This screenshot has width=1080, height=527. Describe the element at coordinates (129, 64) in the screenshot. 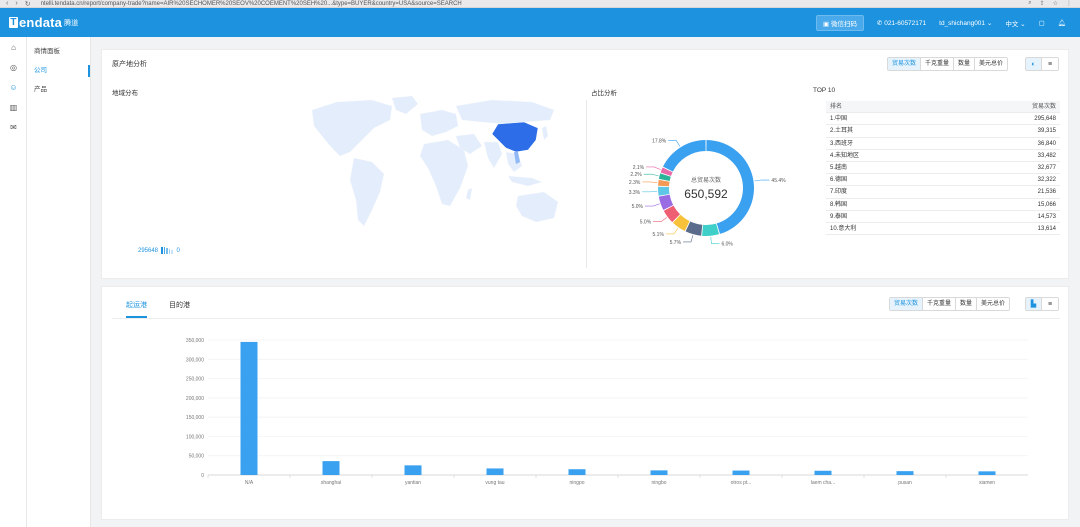

I see `card-title: 原产地分析` at that location.